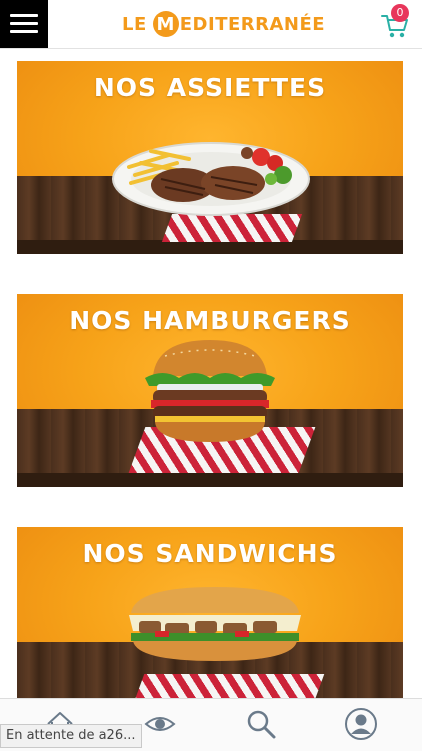 This screenshot has height=751, width=422. I want to click on search-icon, so click(261, 724).